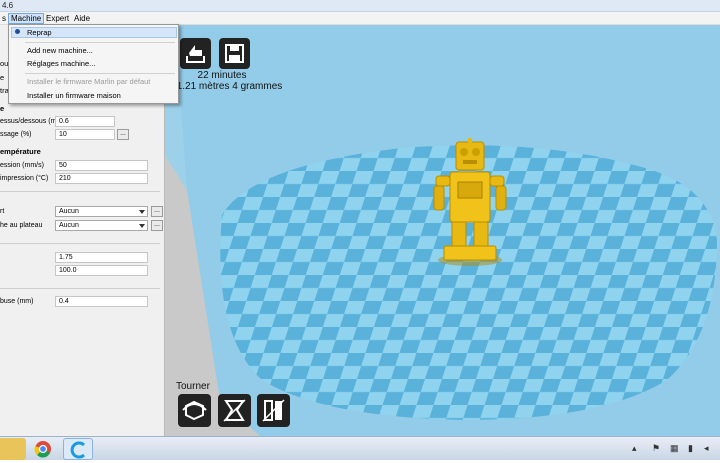  Describe the element at coordinates (674, 448) in the screenshot. I see `sync-icon: ▦` at that location.